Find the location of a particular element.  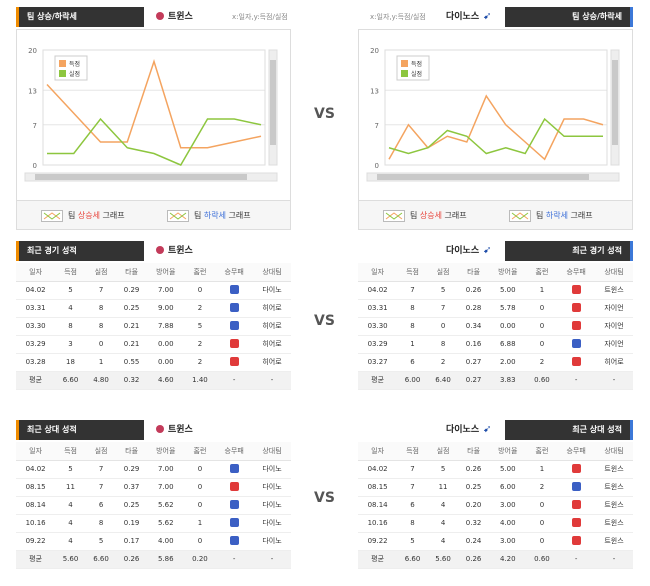

table-cell: 히어로 is located at coordinates (272, 308).